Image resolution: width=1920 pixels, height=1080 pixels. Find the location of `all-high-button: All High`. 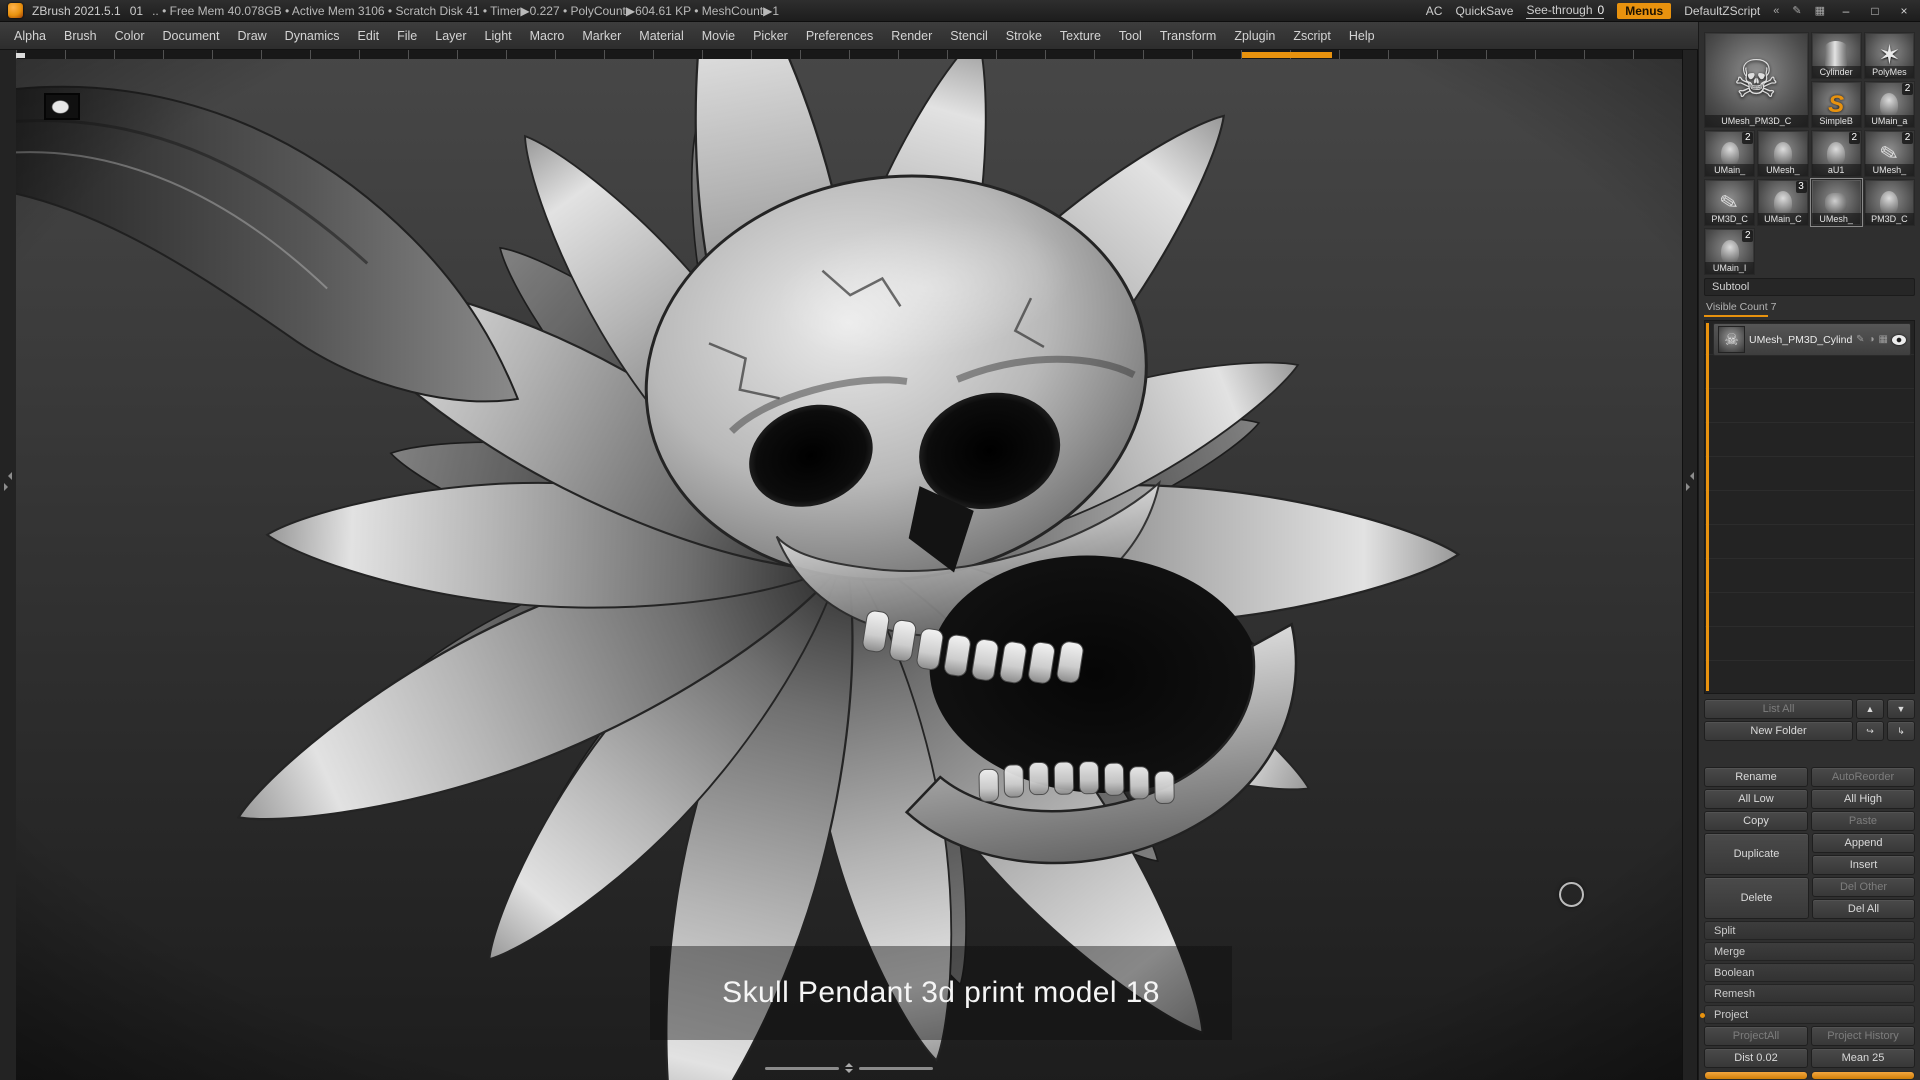

all-high-button: All High is located at coordinates (1863, 799).